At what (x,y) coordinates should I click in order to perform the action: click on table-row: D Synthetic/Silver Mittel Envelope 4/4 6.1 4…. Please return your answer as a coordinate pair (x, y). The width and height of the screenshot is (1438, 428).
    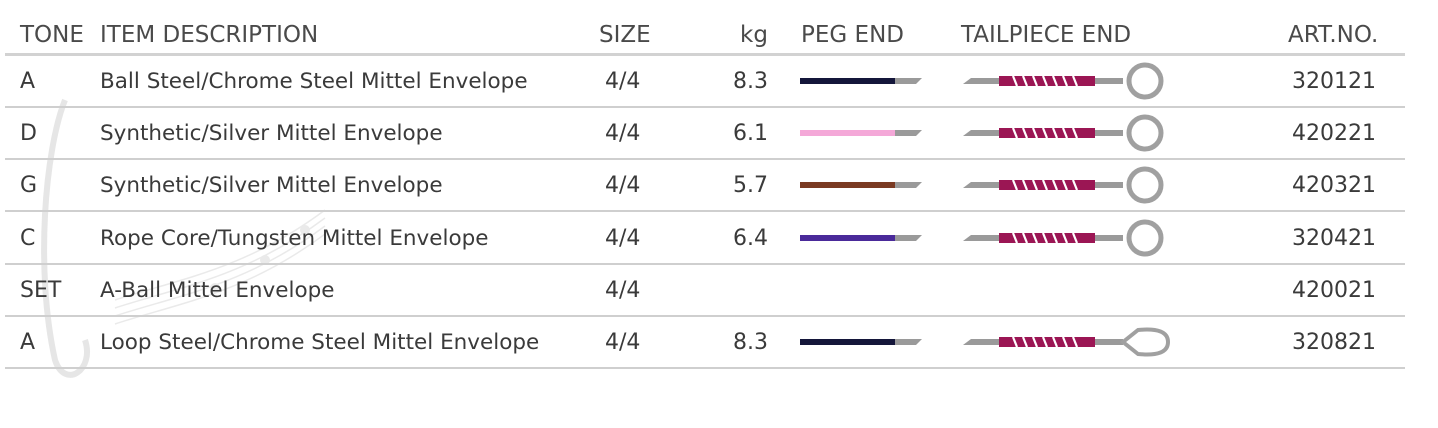
    Looking at the image, I should click on (705, 134).